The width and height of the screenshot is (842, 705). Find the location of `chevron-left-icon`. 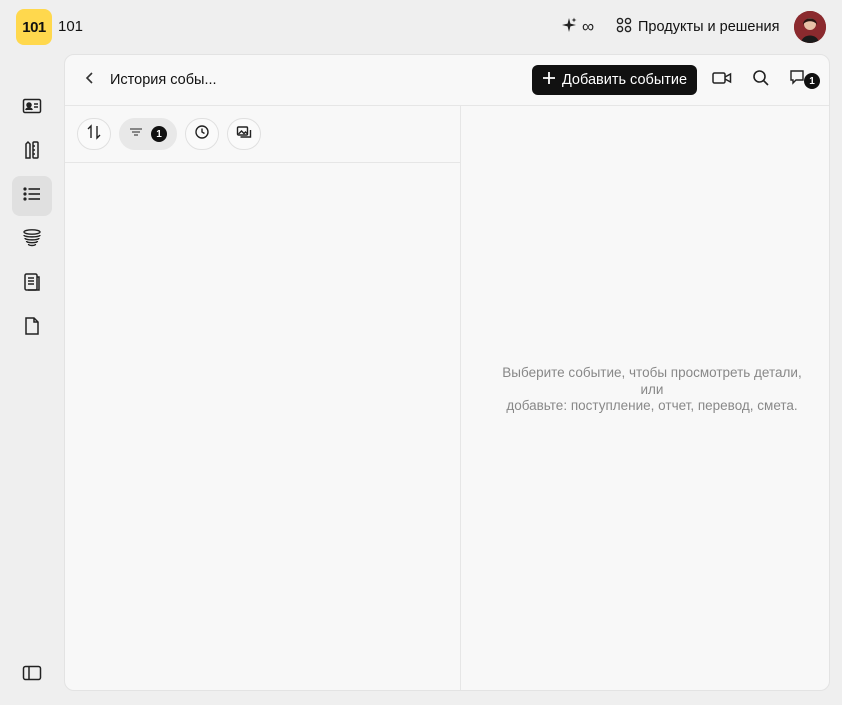

chevron-left-icon is located at coordinates (90, 80).